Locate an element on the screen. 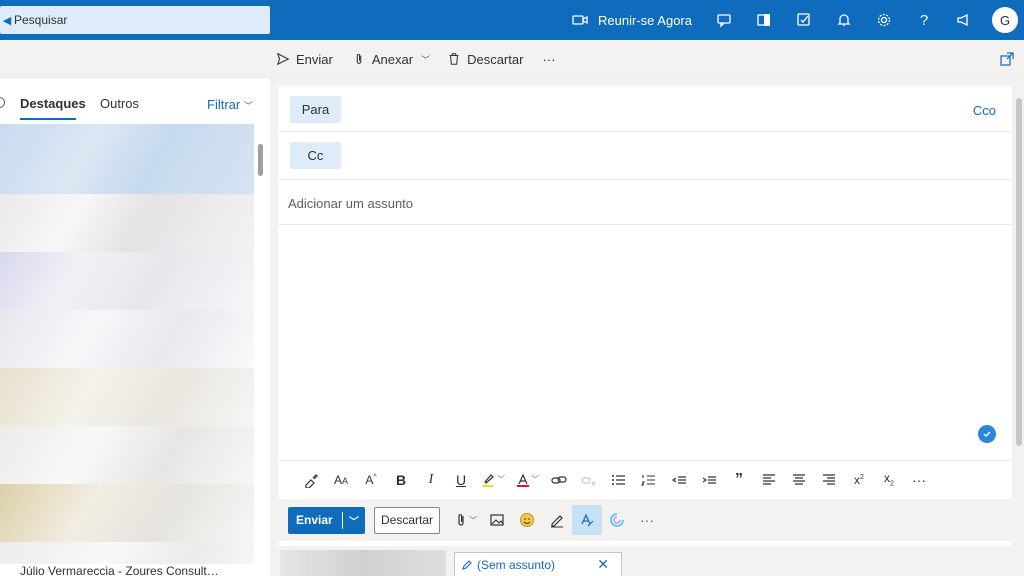 This screenshot has width=1024, height=576. superscript-button: x2 is located at coordinates (859, 480).